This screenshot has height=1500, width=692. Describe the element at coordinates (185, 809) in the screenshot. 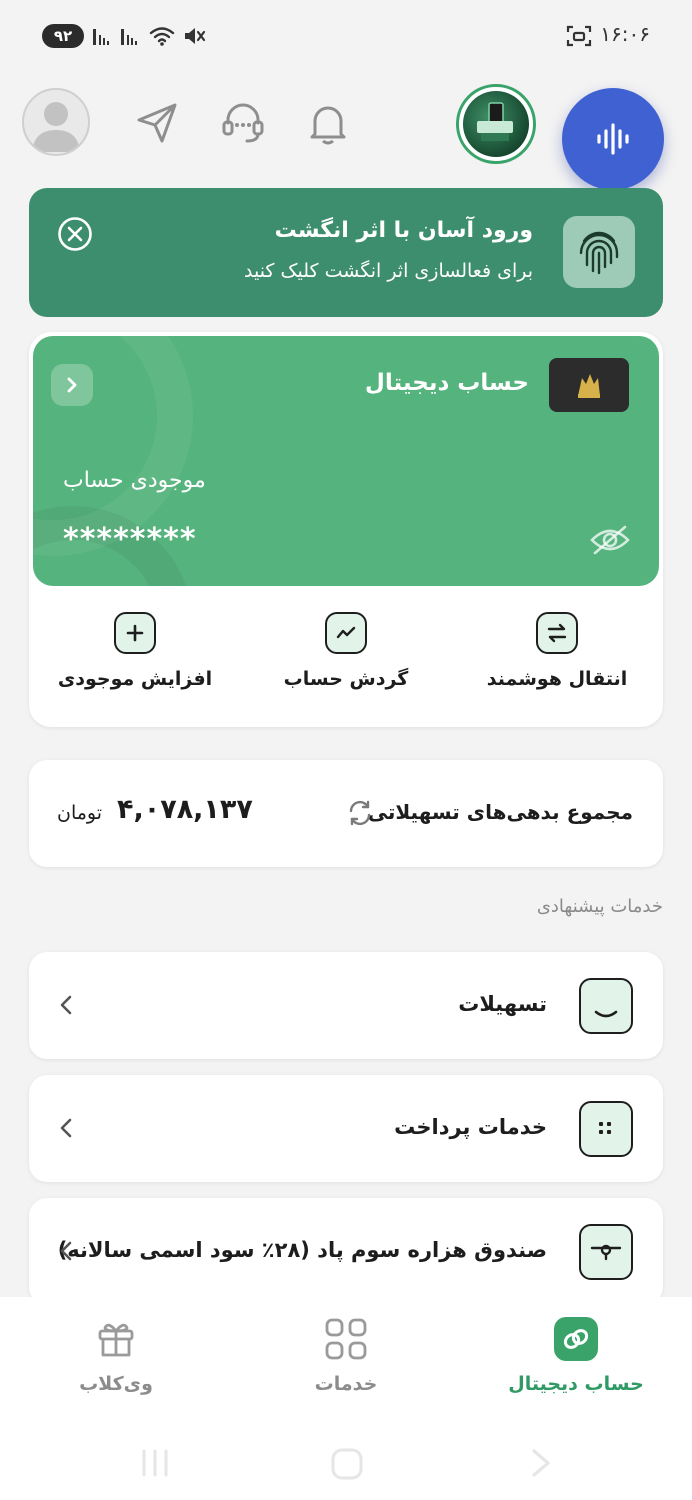

I see `debt-amount: ۴,۰۷۸,۱۳۷` at that location.